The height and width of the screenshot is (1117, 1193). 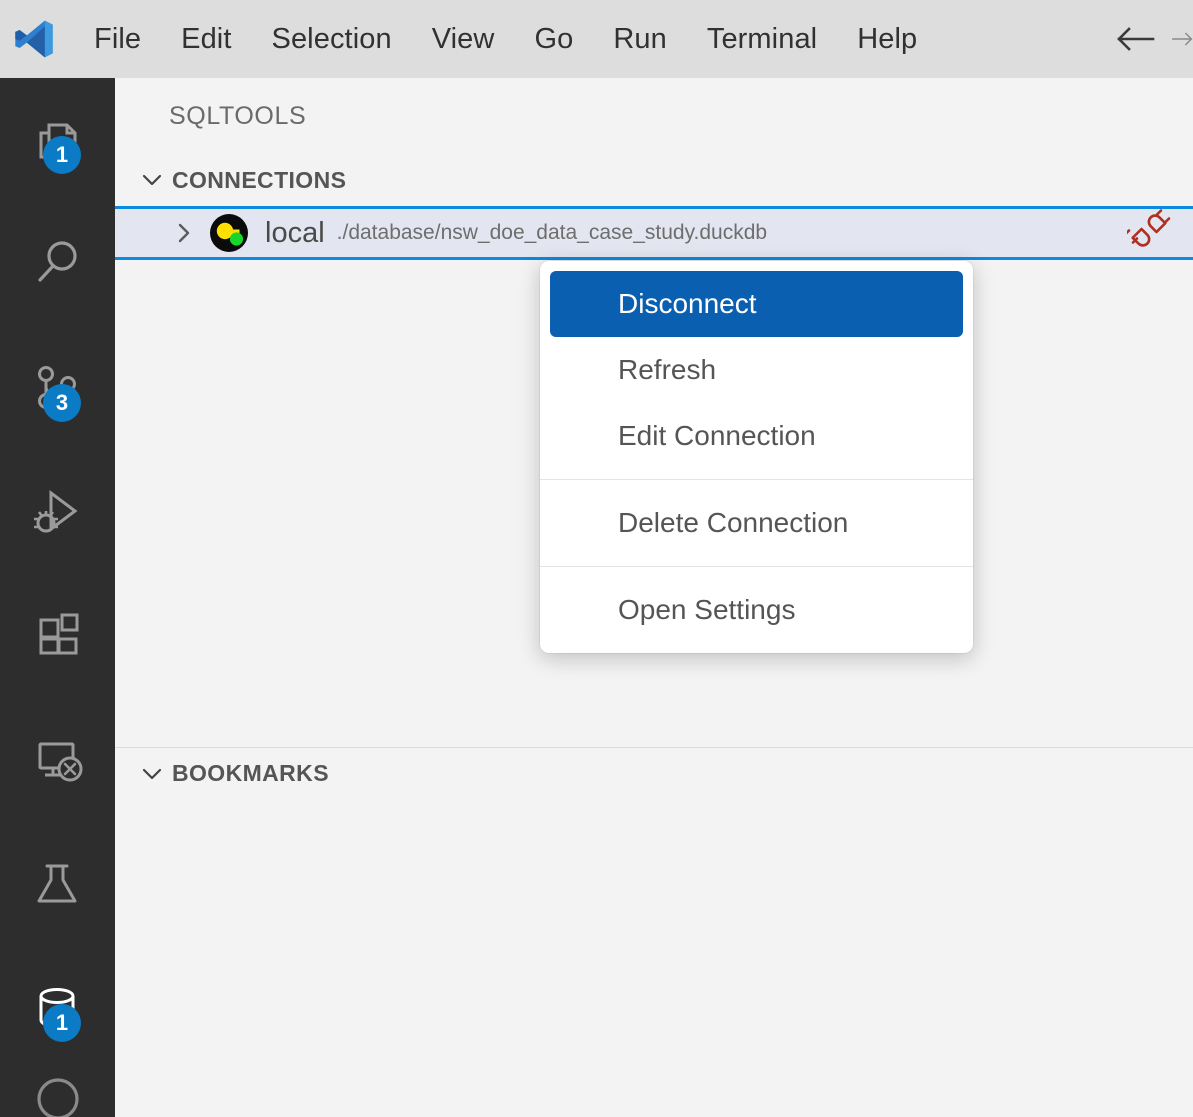 I want to click on navigation-controls, so click(x=1150, y=39).